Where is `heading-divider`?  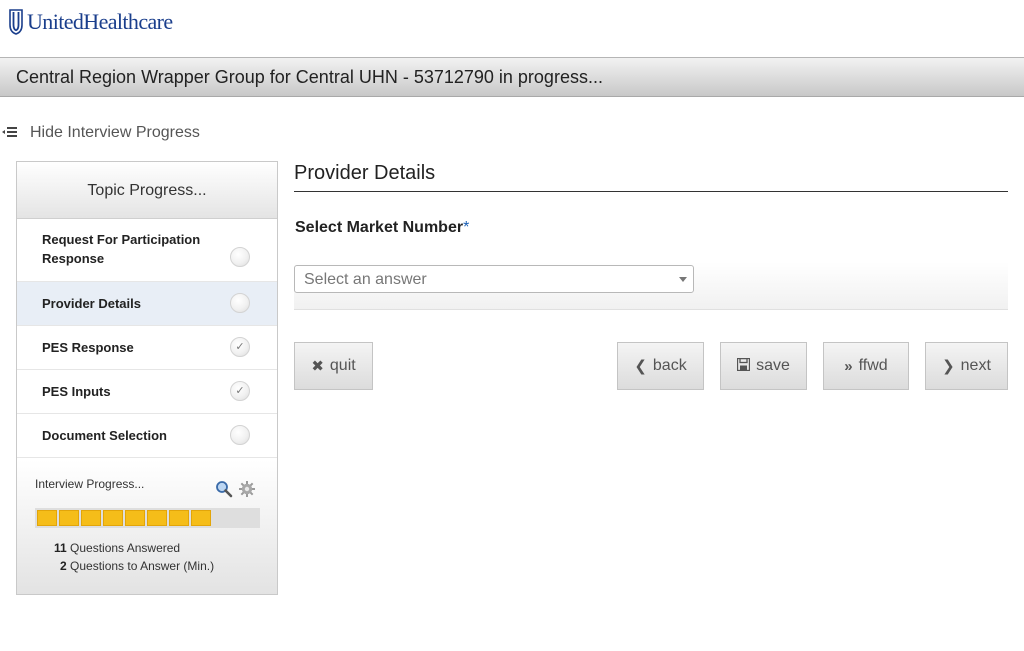
heading-divider is located at coordinates (651, 191).